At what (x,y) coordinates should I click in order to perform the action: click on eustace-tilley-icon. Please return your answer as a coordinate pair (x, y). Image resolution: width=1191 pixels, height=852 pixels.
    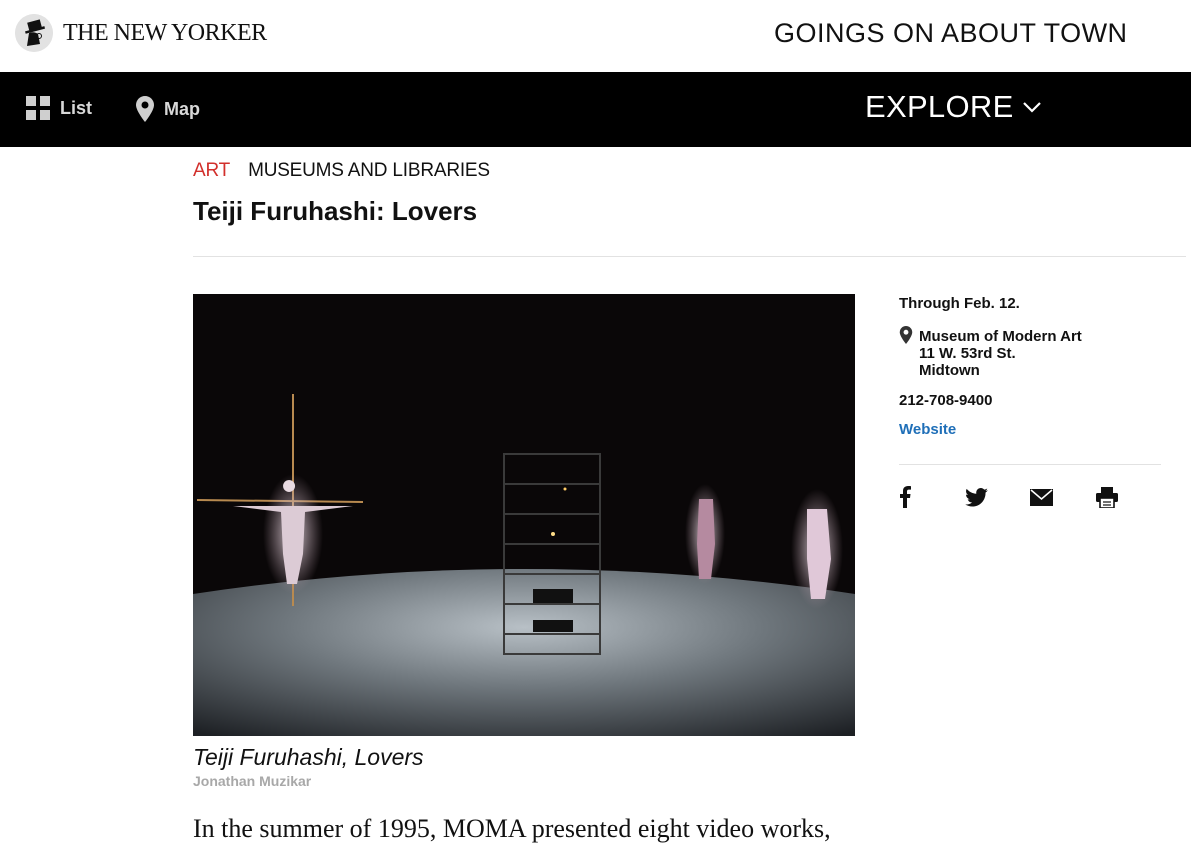
    Looking at the image, I should click on (34, 33).